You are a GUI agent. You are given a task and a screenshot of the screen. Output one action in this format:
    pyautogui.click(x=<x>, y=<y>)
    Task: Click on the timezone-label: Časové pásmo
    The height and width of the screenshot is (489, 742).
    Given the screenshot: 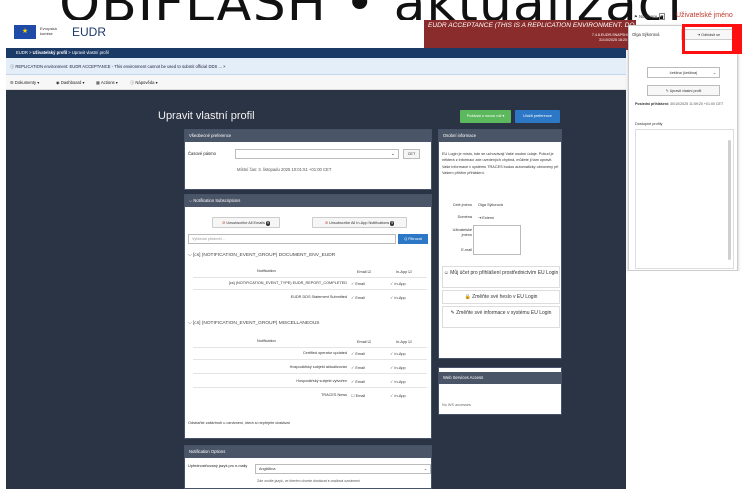 What is the action you would take?
    pyautogui.click(x=202, y=153)
    